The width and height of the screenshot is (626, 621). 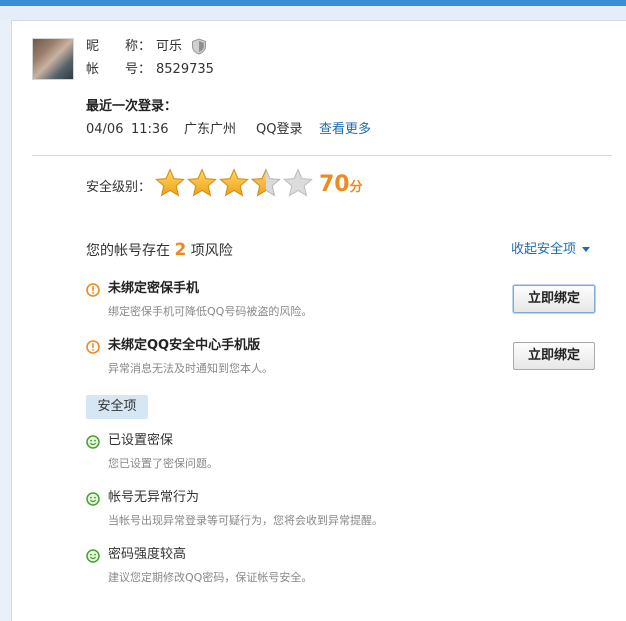 I want to click on risk-suffix: 项风险, so click(x=211, y=251).